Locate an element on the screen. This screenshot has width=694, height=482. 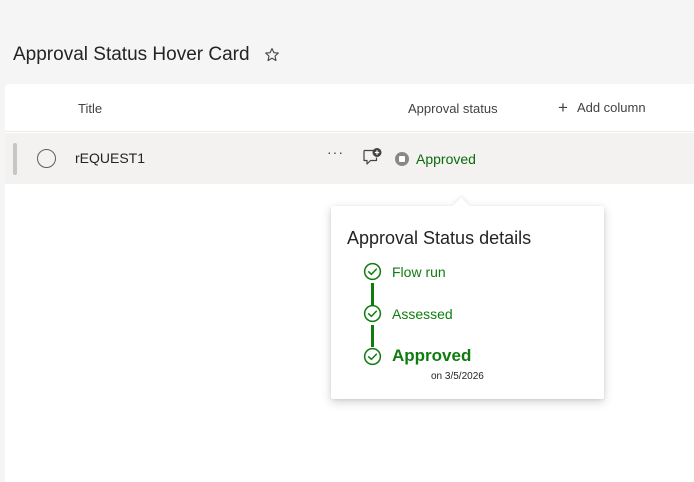
step-assessed: Assessed is located at coordinates (408, 313).